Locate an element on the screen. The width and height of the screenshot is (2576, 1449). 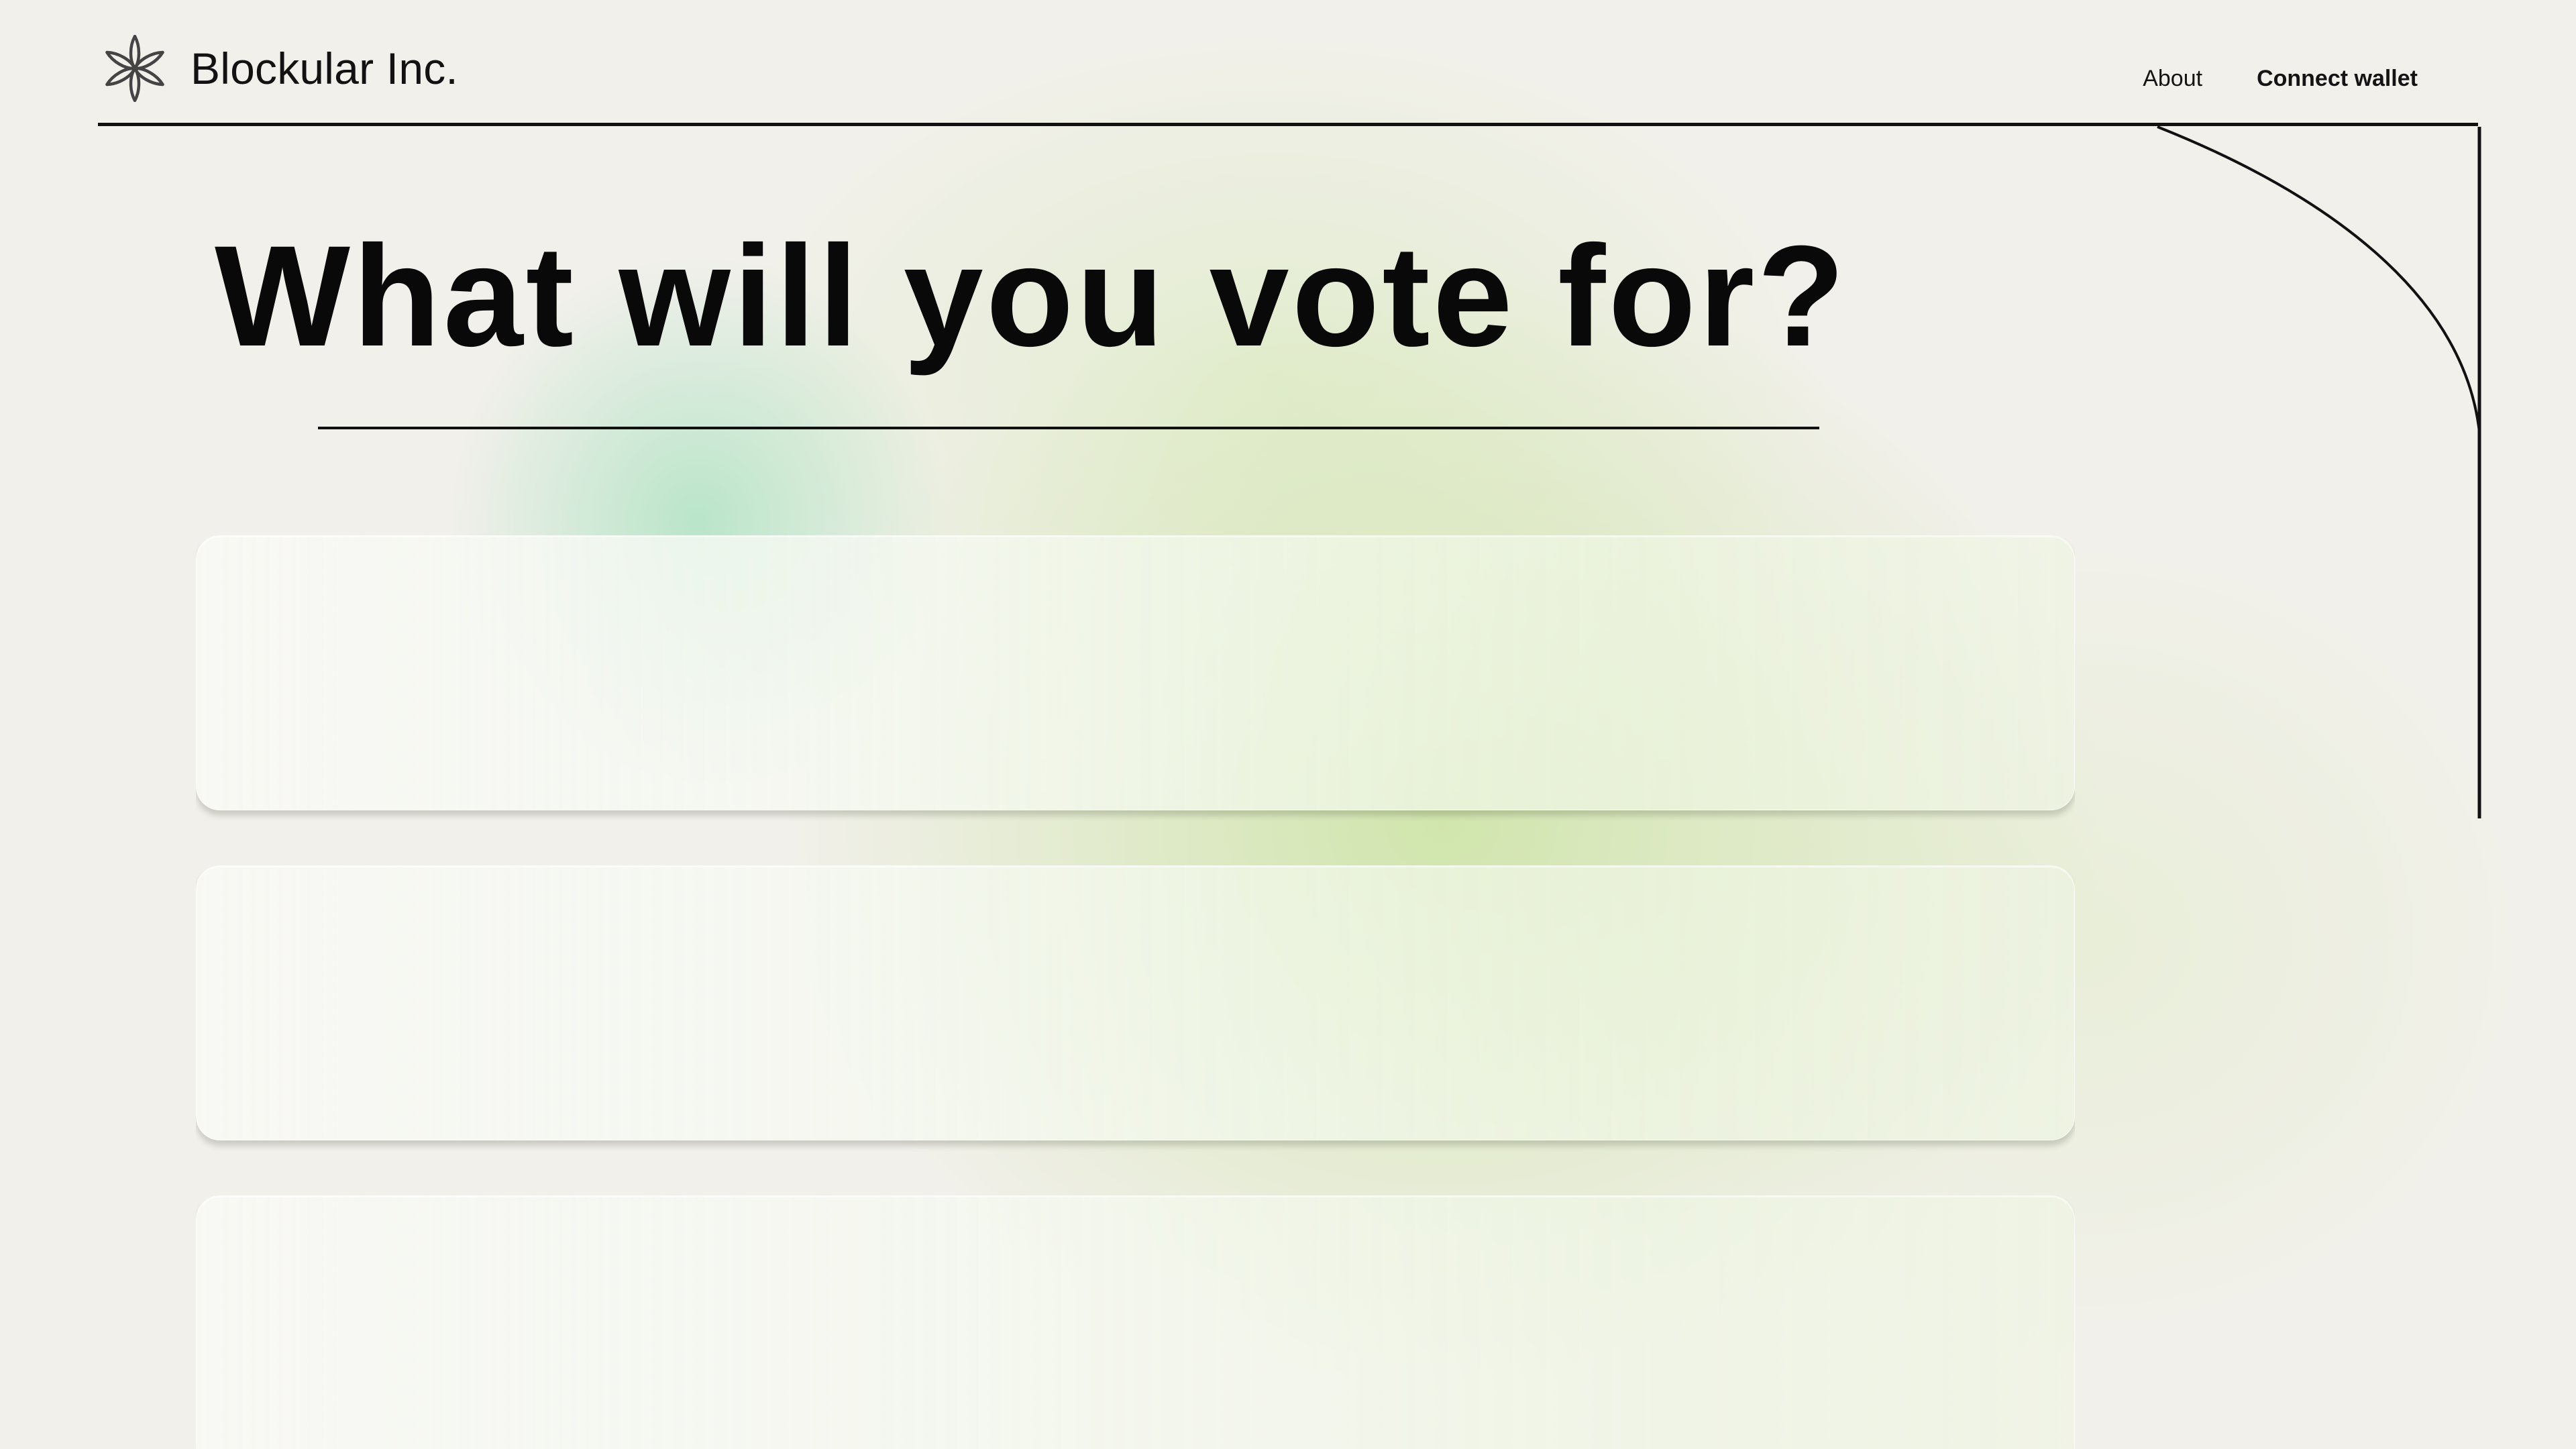
page-title: What will you vote for? is located at coordinates (1031, 296).